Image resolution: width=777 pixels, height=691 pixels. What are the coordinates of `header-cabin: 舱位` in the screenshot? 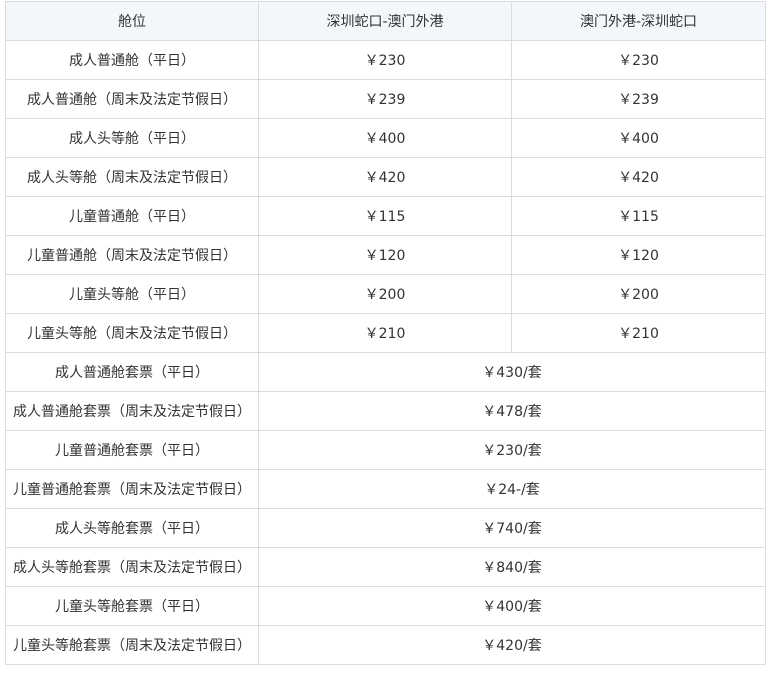 It's located at (132, 21).